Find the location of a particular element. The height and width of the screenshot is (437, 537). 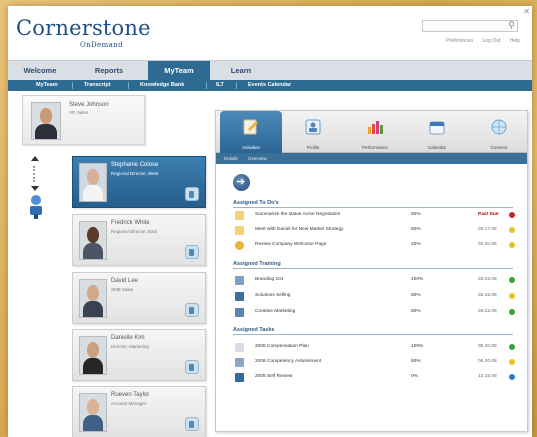

assessment-icon is located at coordinates (239, 362).